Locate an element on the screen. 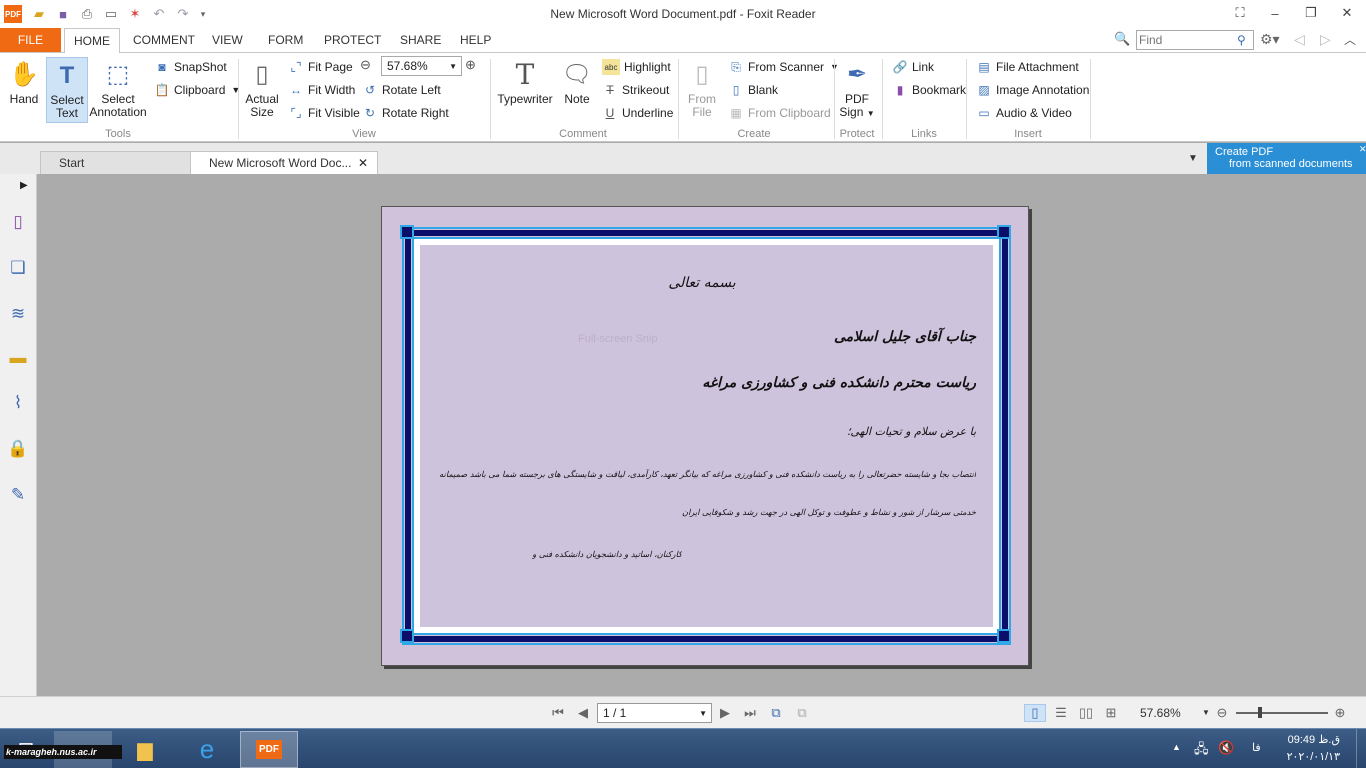  tab-share: SHARE is located at coordinates (420, 40).